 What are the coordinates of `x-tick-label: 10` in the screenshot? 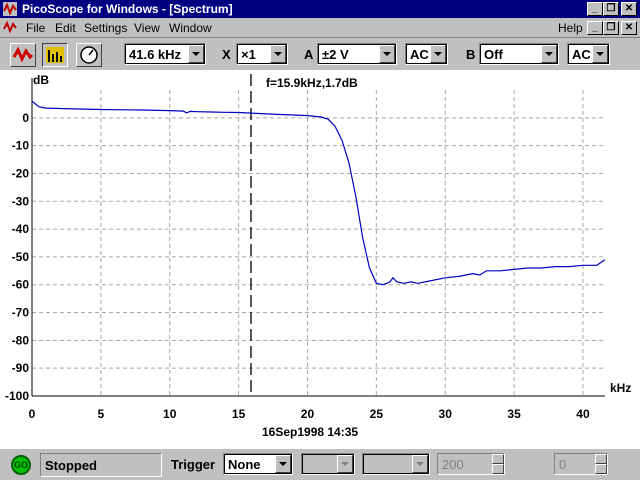 It's located at (170, 414).